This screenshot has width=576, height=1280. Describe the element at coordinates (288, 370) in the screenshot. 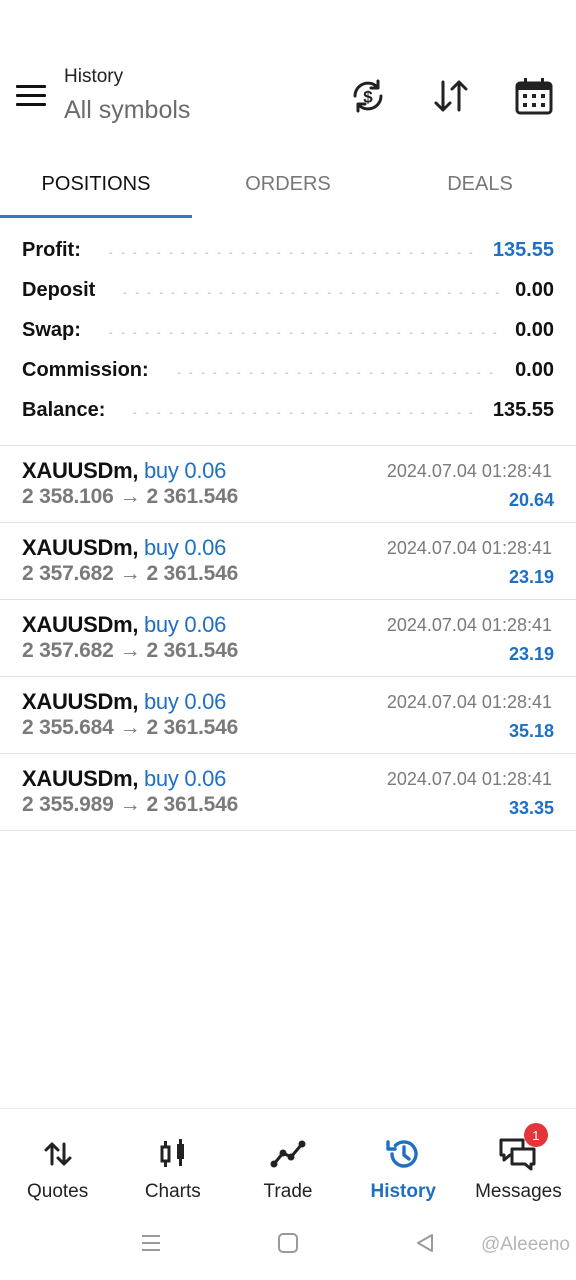

I see `summary-row-commission: Commission: 0.00` at that location.